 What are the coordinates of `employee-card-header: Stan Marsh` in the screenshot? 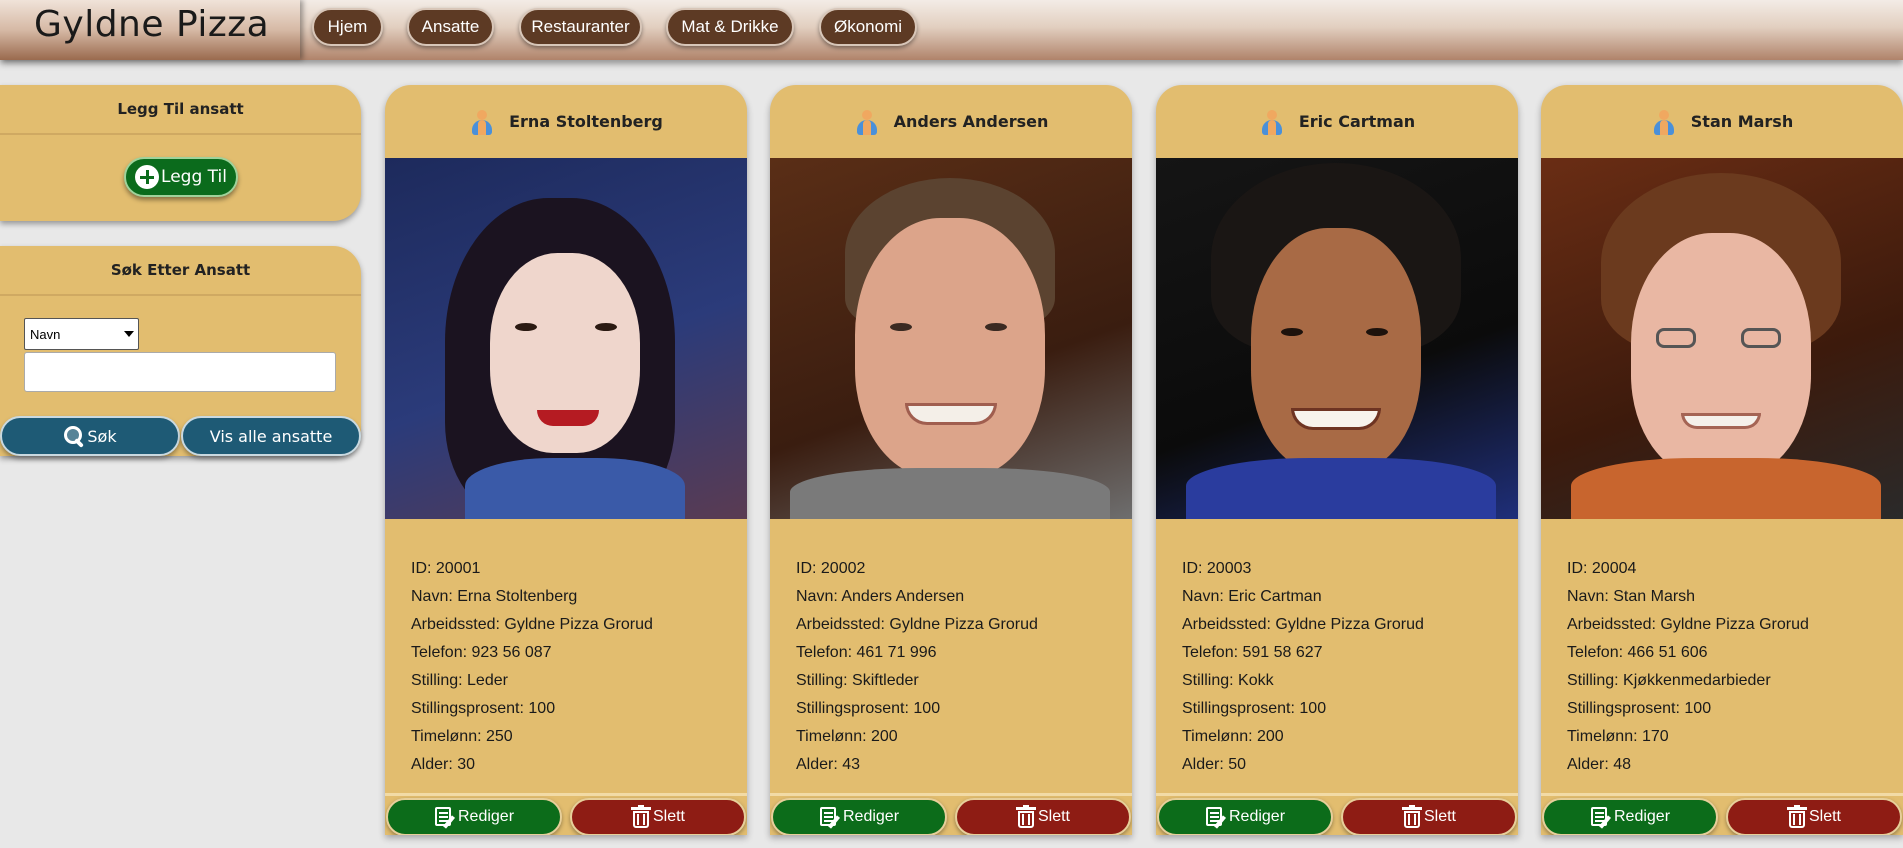 It's located at (1722, 121).